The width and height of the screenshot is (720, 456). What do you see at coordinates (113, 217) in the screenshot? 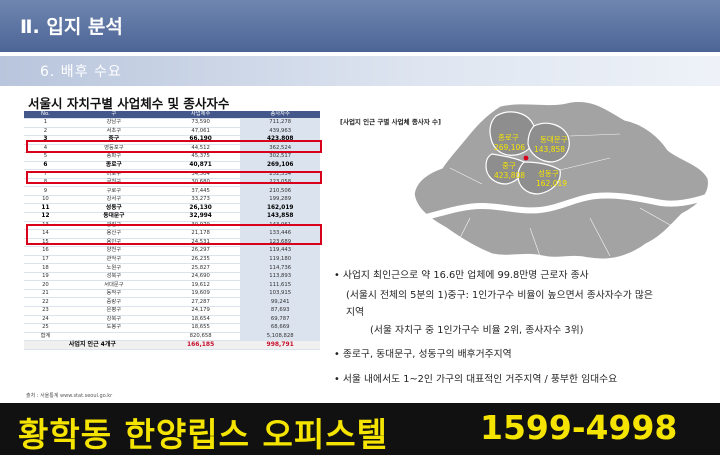
I see `table-cell: 동대문구` at bounding box center [113, 217].